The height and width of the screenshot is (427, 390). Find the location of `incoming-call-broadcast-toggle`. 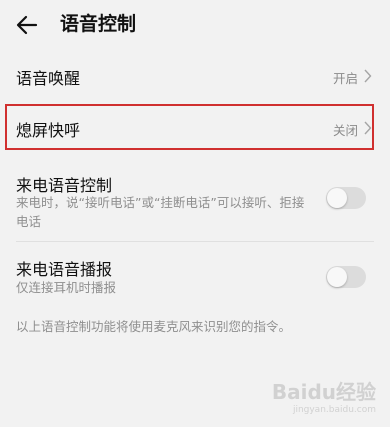

incoming-call-broadcast-toggle is located at coordinates (346, 277).